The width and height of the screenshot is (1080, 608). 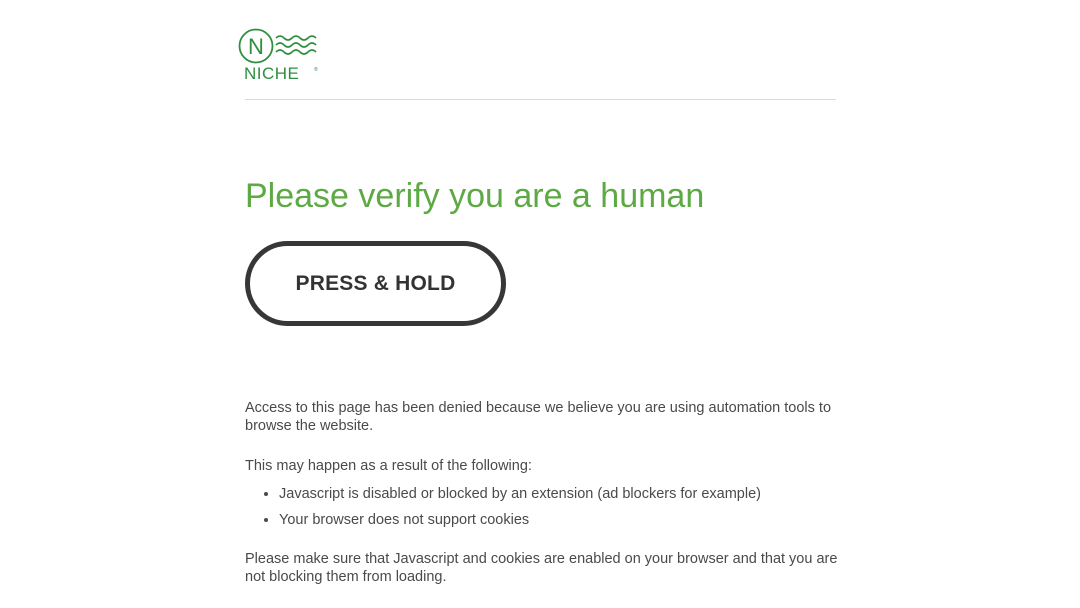 I want to click on press-and-hold-label: PRESS & HOLD, so click(x=375, y=283).